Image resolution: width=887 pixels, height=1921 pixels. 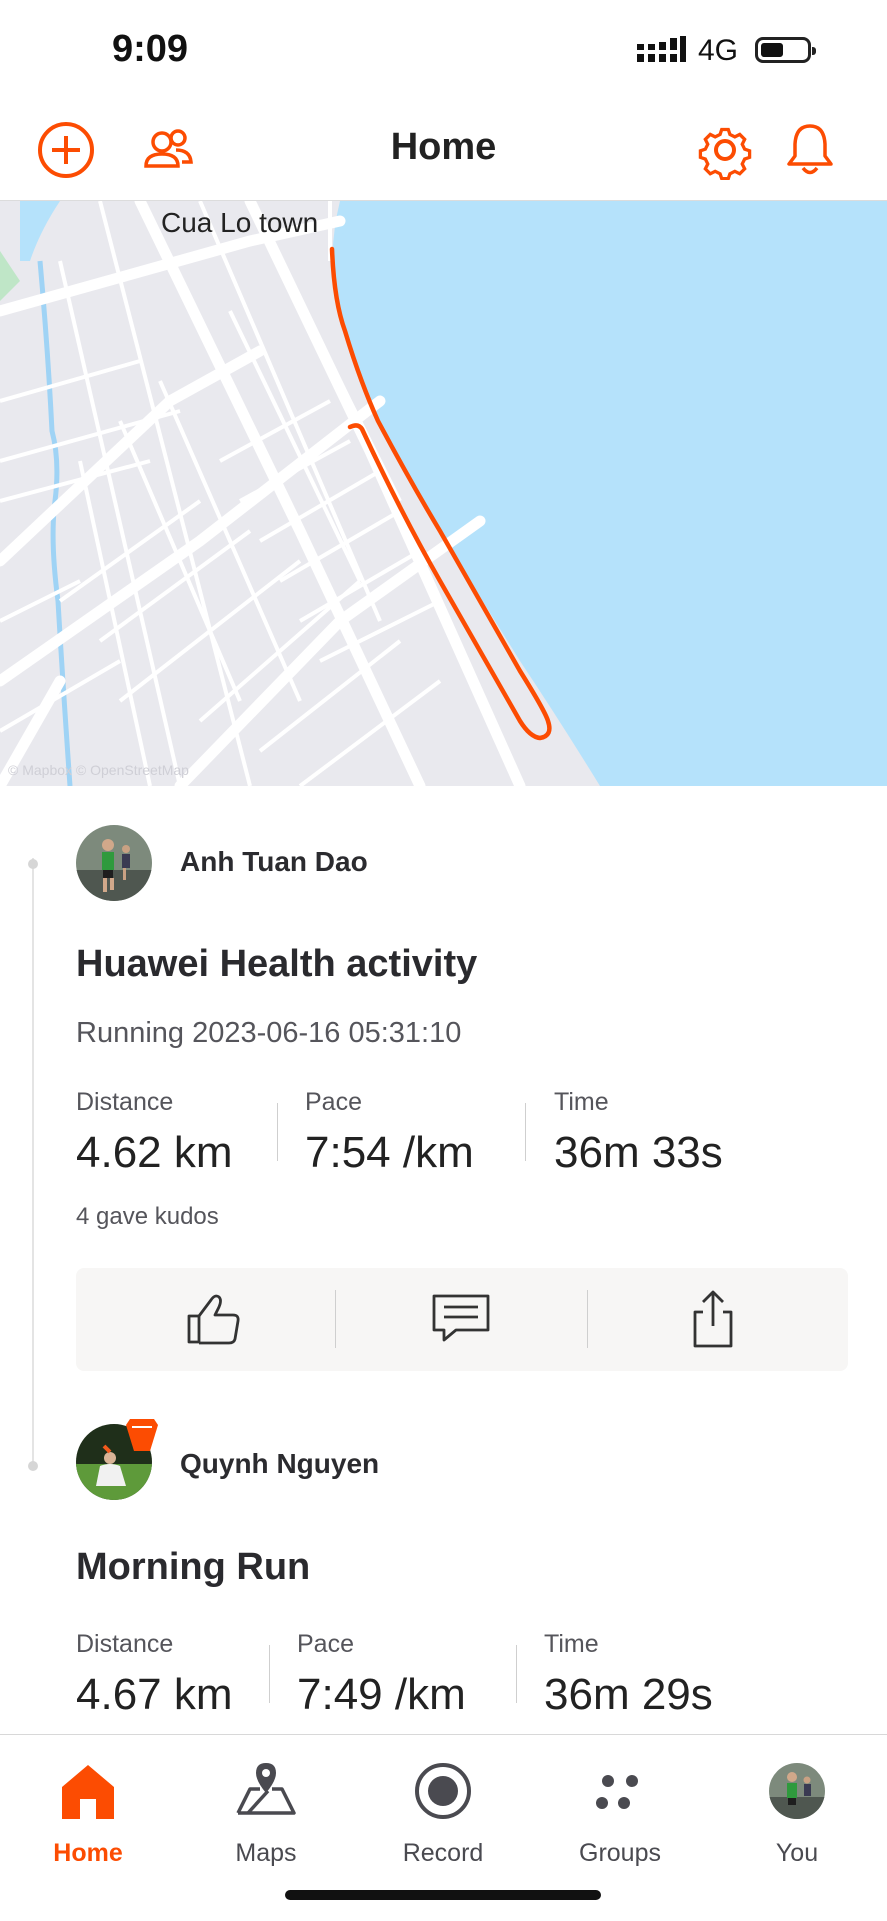 What do you see at coordinates (193, 1567) in the screenshot?
I see `activity-title: Morning Run` at bounding box center [193, 1567].